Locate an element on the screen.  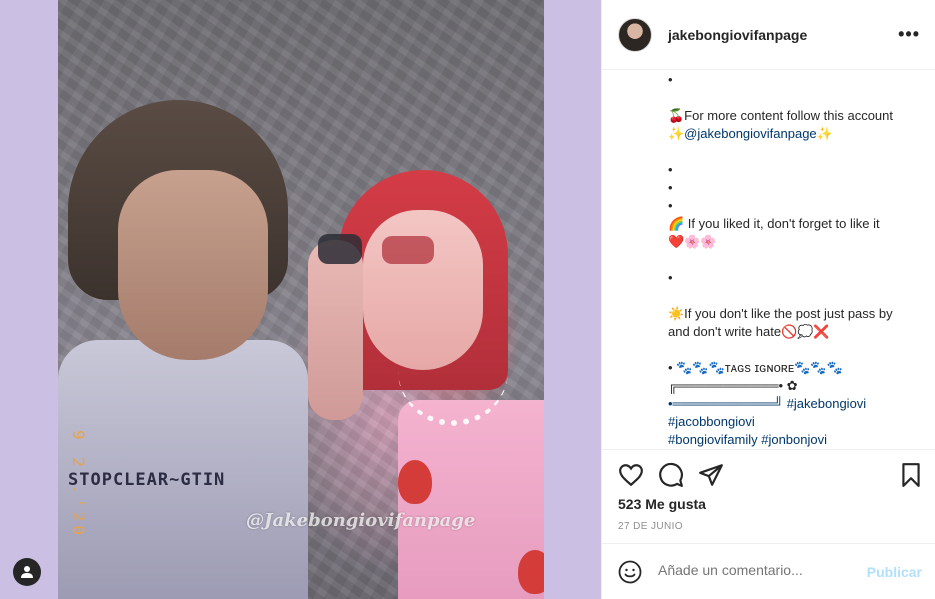
heart-icon is located at coordinates (631, 475).